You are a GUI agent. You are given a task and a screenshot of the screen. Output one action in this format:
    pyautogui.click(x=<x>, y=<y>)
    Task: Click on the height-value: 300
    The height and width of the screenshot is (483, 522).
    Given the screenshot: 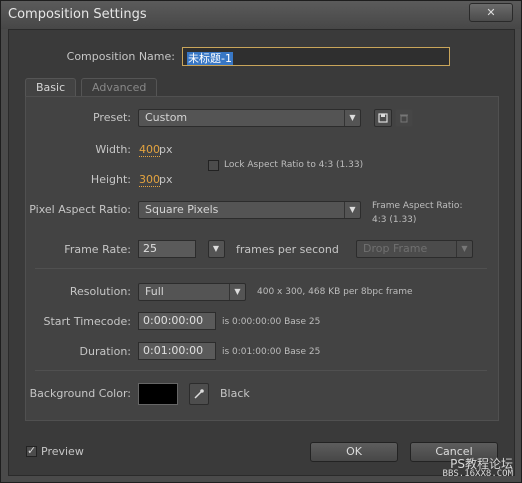 What is the action you would take?
    pyautogui.click(x=149, y=180)
    